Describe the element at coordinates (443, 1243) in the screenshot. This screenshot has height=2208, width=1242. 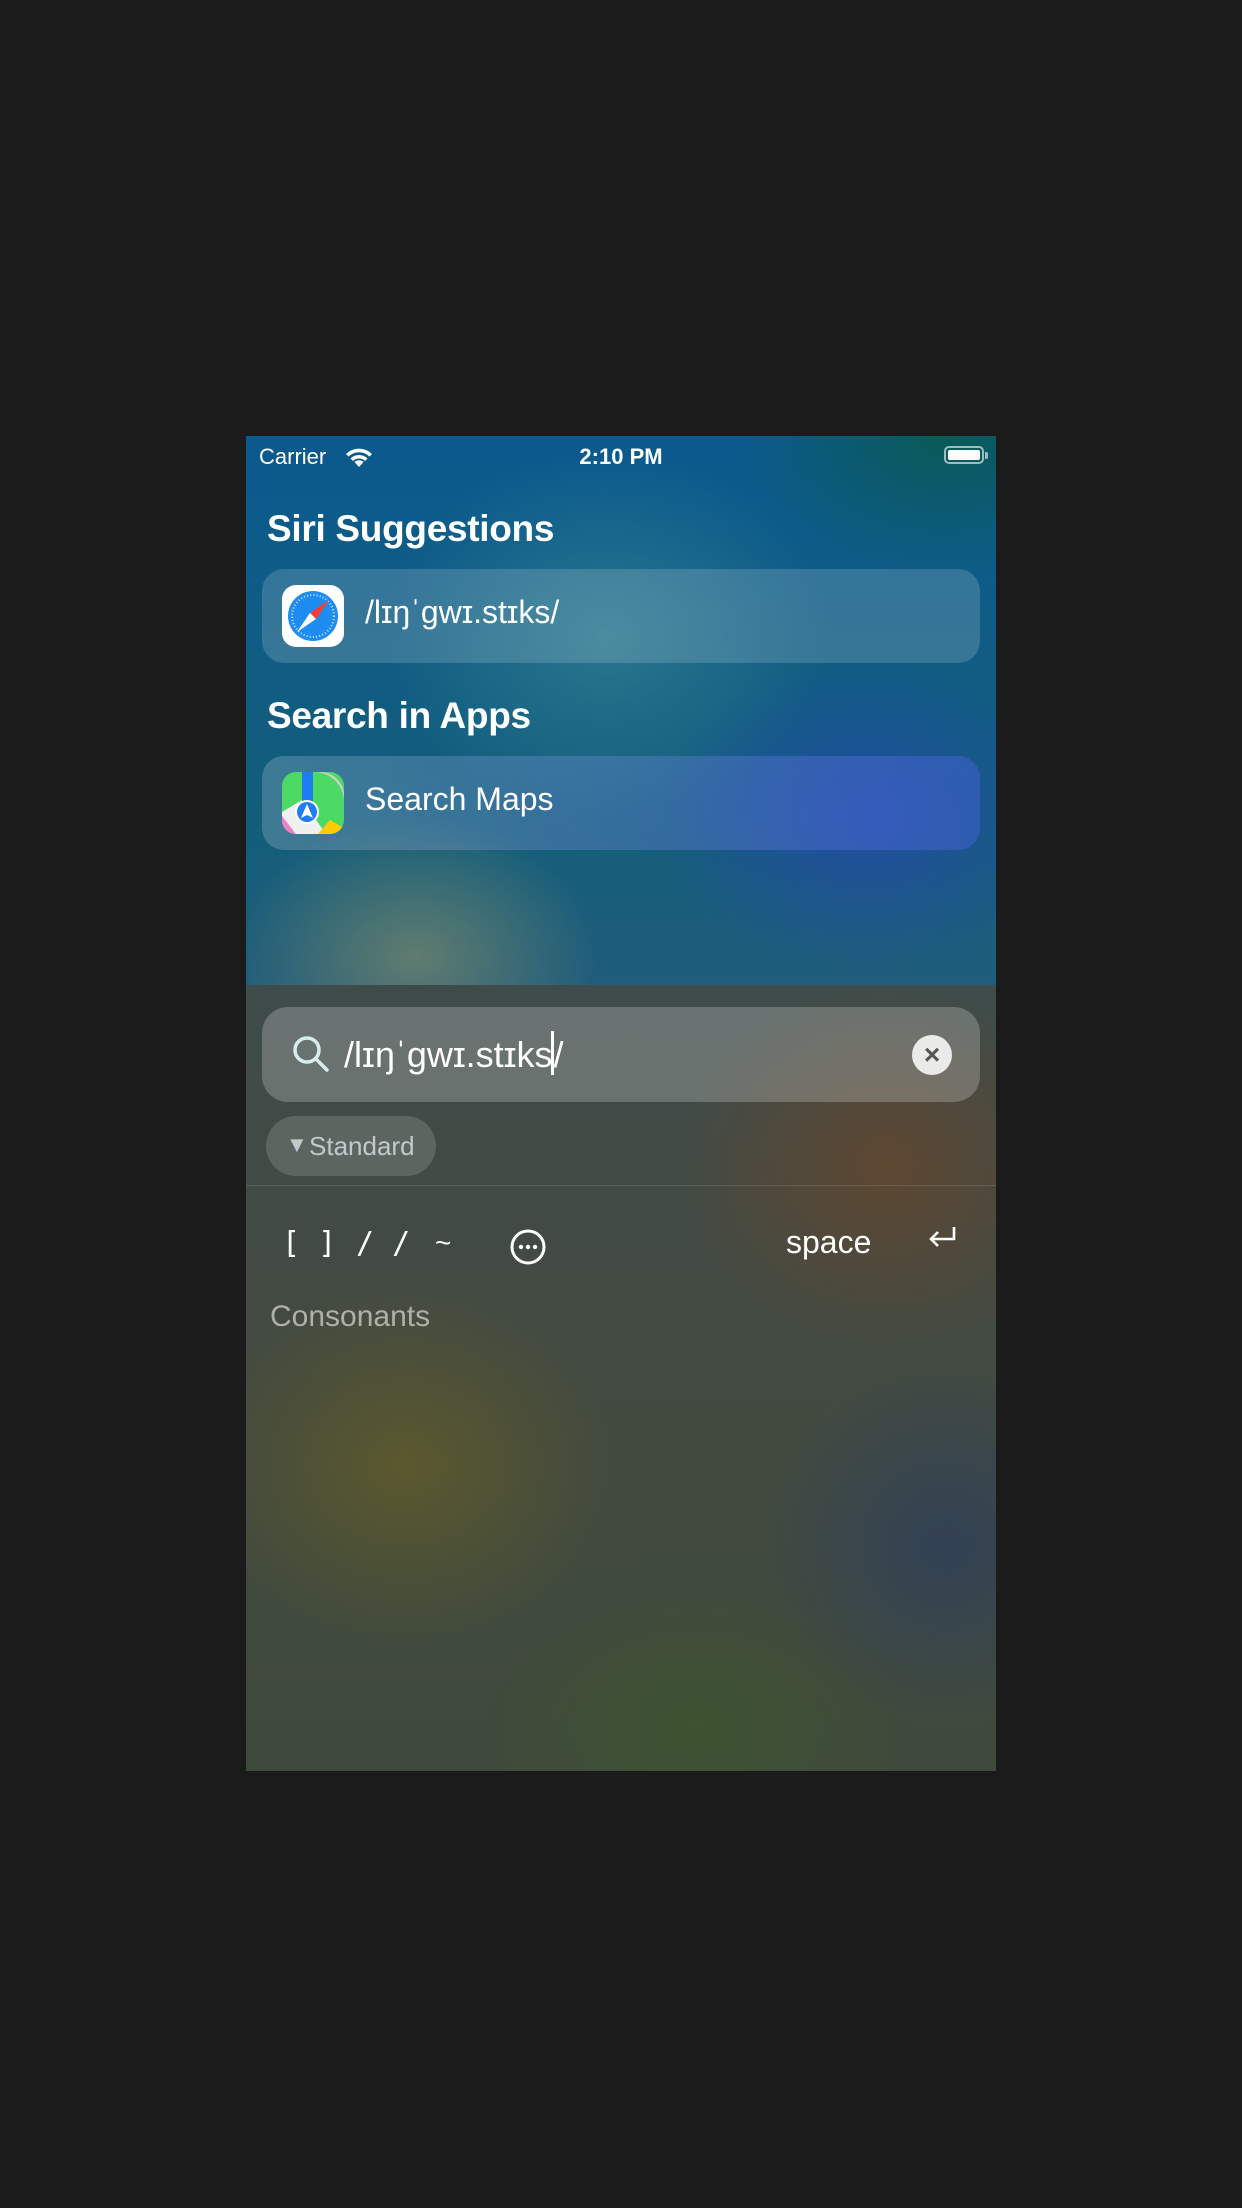
I see `tilde-button: ~` at that location.